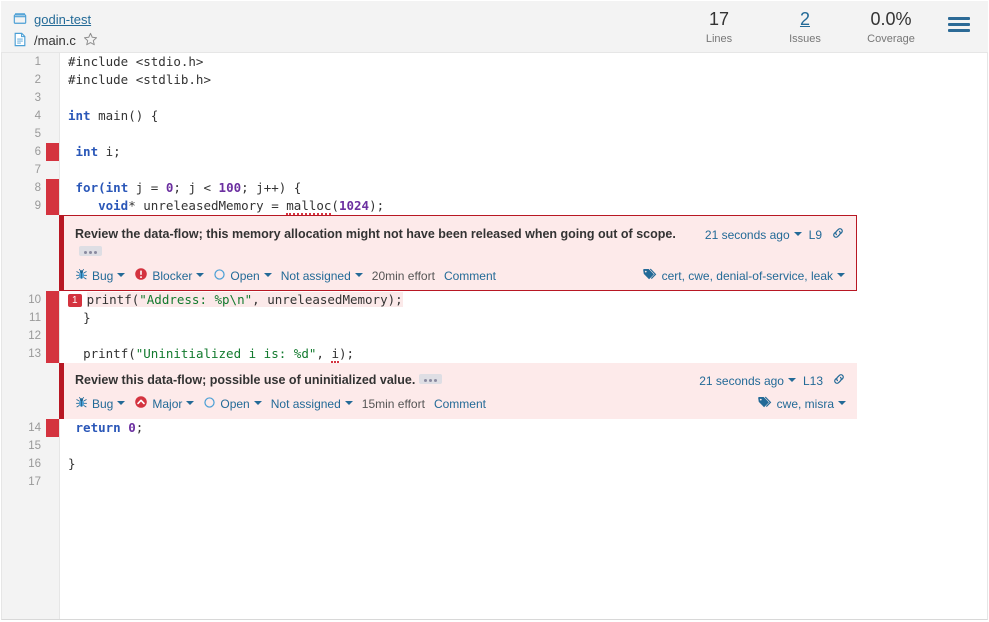  I want to click on code-keyword: void, so click(113, 205).